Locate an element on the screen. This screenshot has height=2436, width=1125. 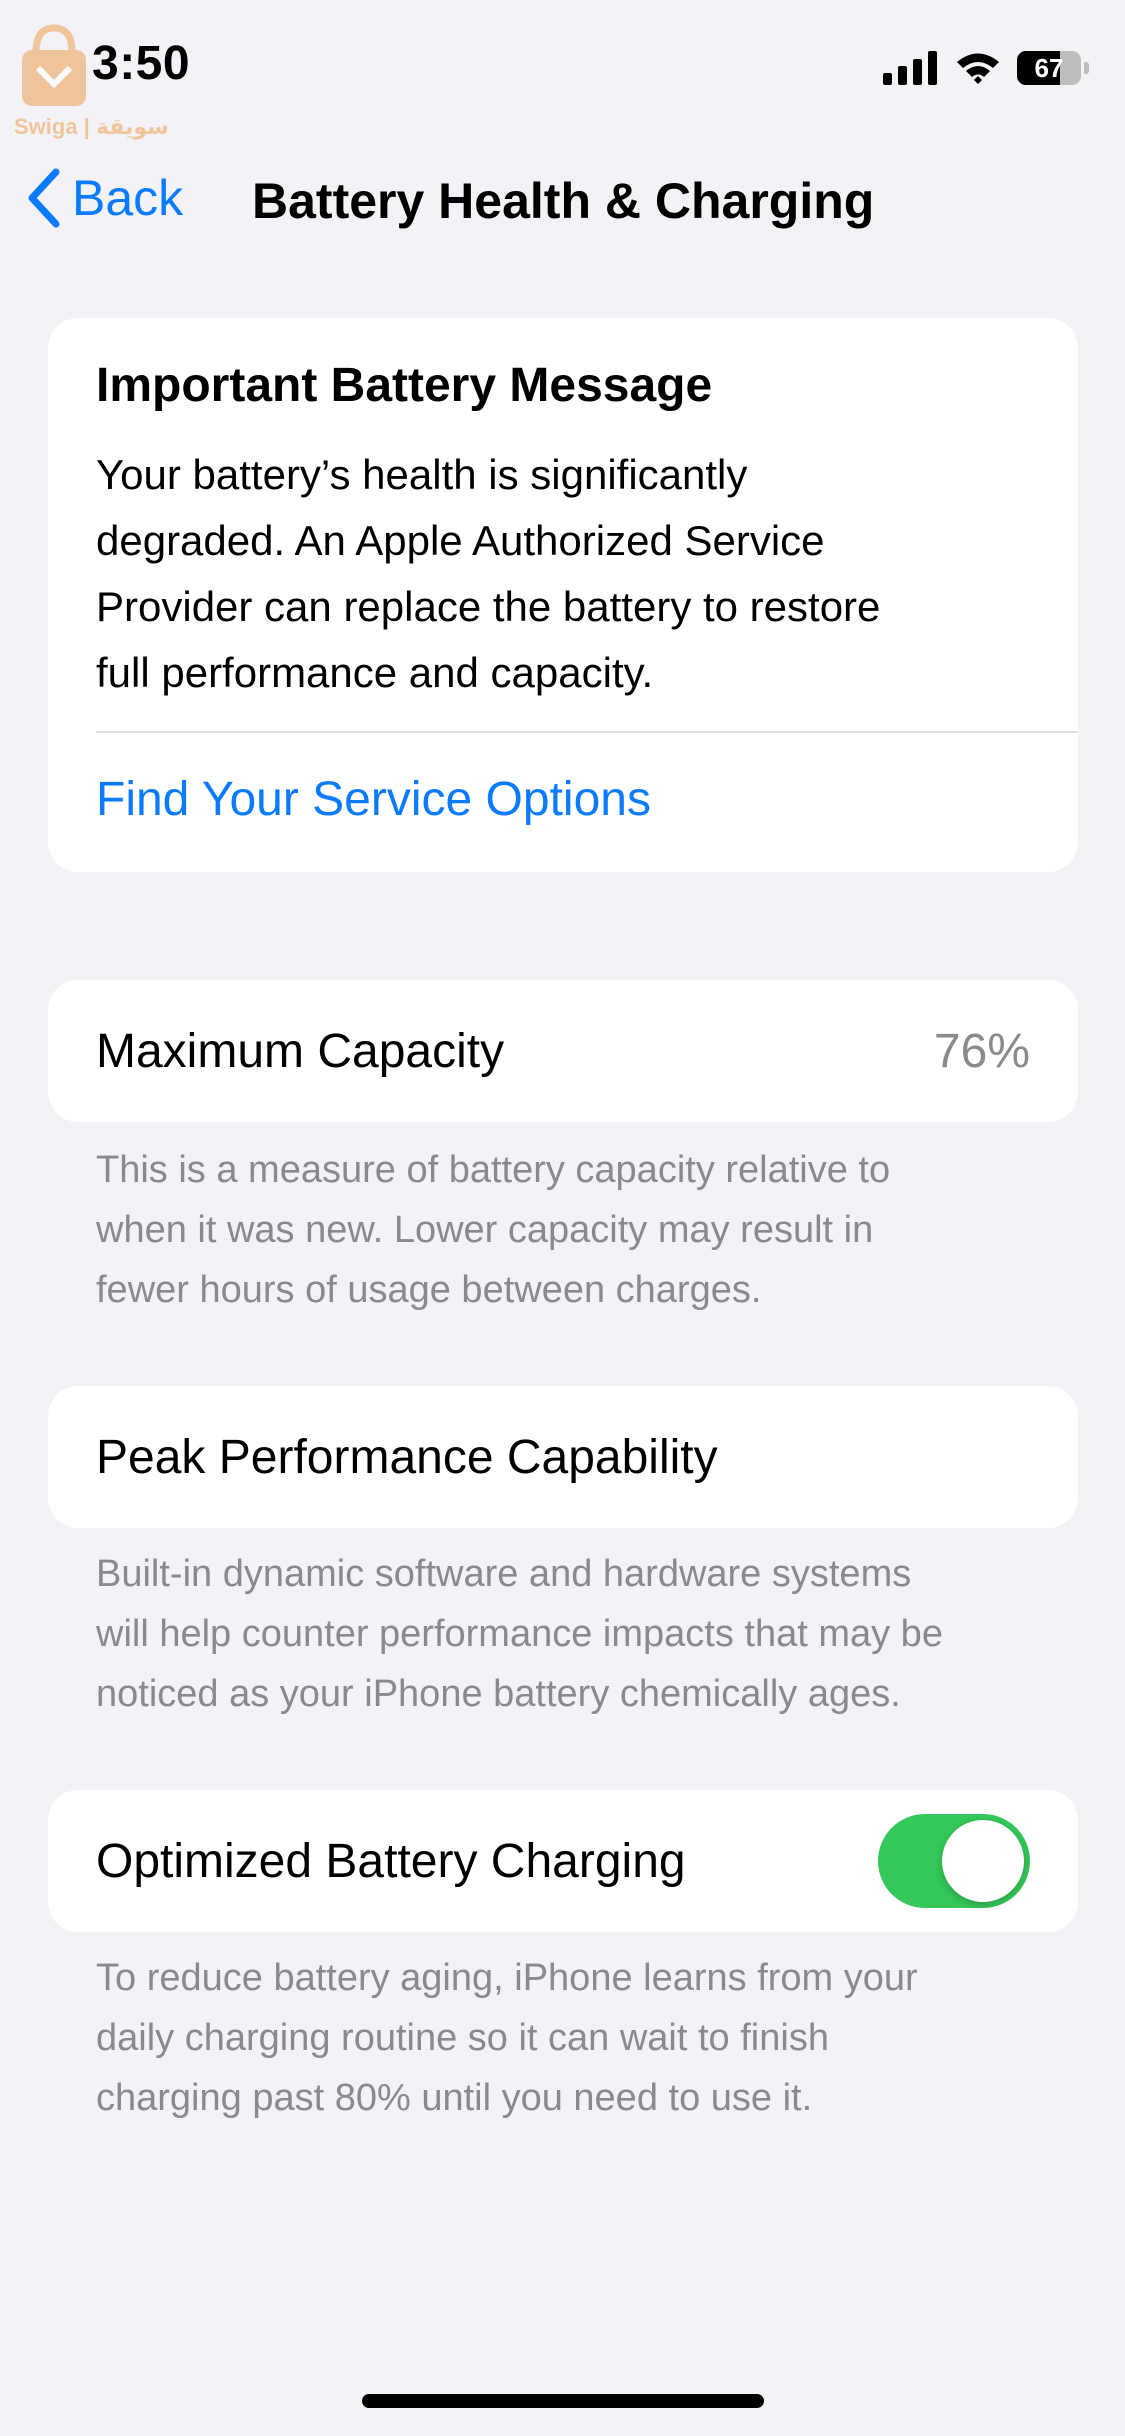
navigation-bar: Back Battery Health & Charging is located at coordinates (562, 200).